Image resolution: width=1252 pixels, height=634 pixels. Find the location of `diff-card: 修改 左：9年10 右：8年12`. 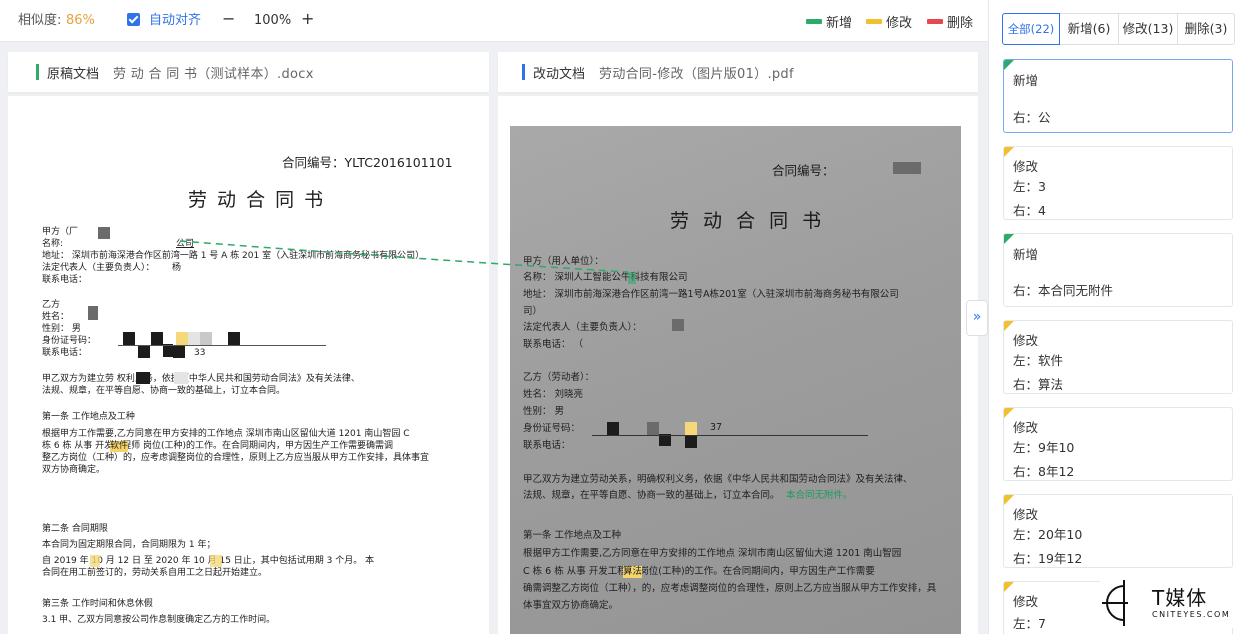

diff-card: 修改 左：9年10 右：8年12 is located at coordinates (1118, 444).